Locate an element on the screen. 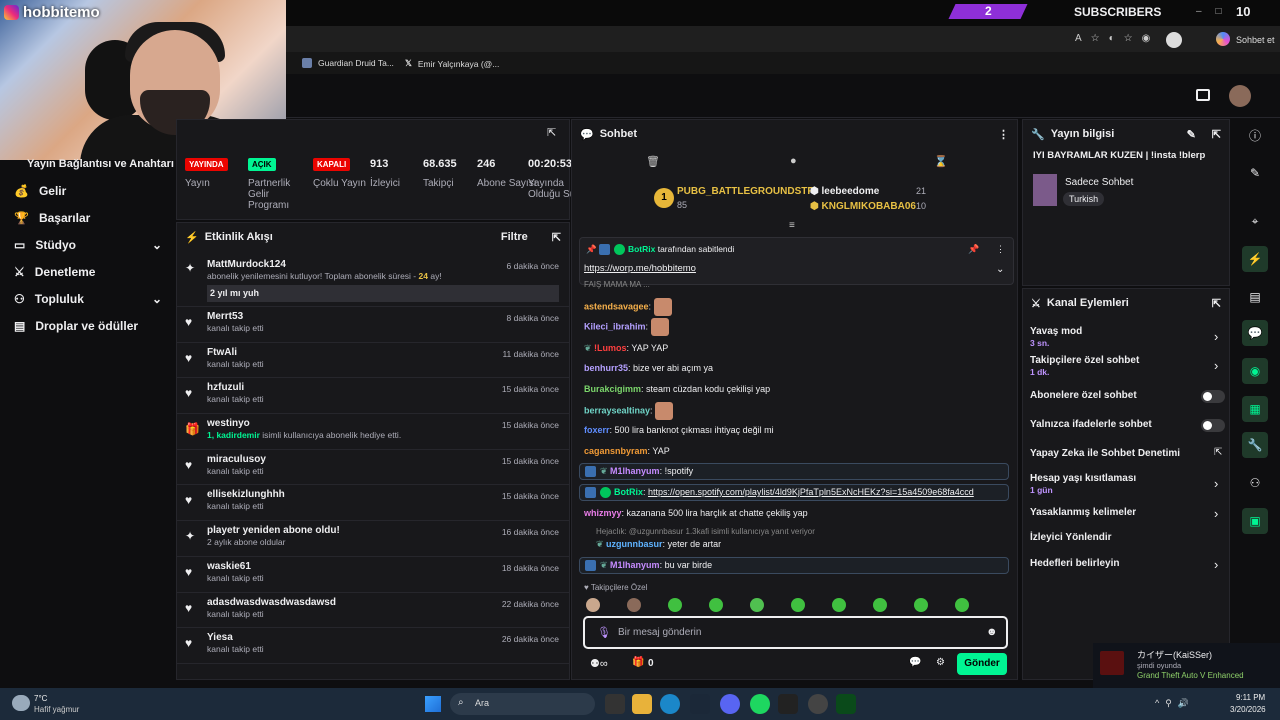 The height and width of the screenshot is (720, 1280). chat-message: ❦ !Lumos: YAP YAP is located at coordinates (626, 348).